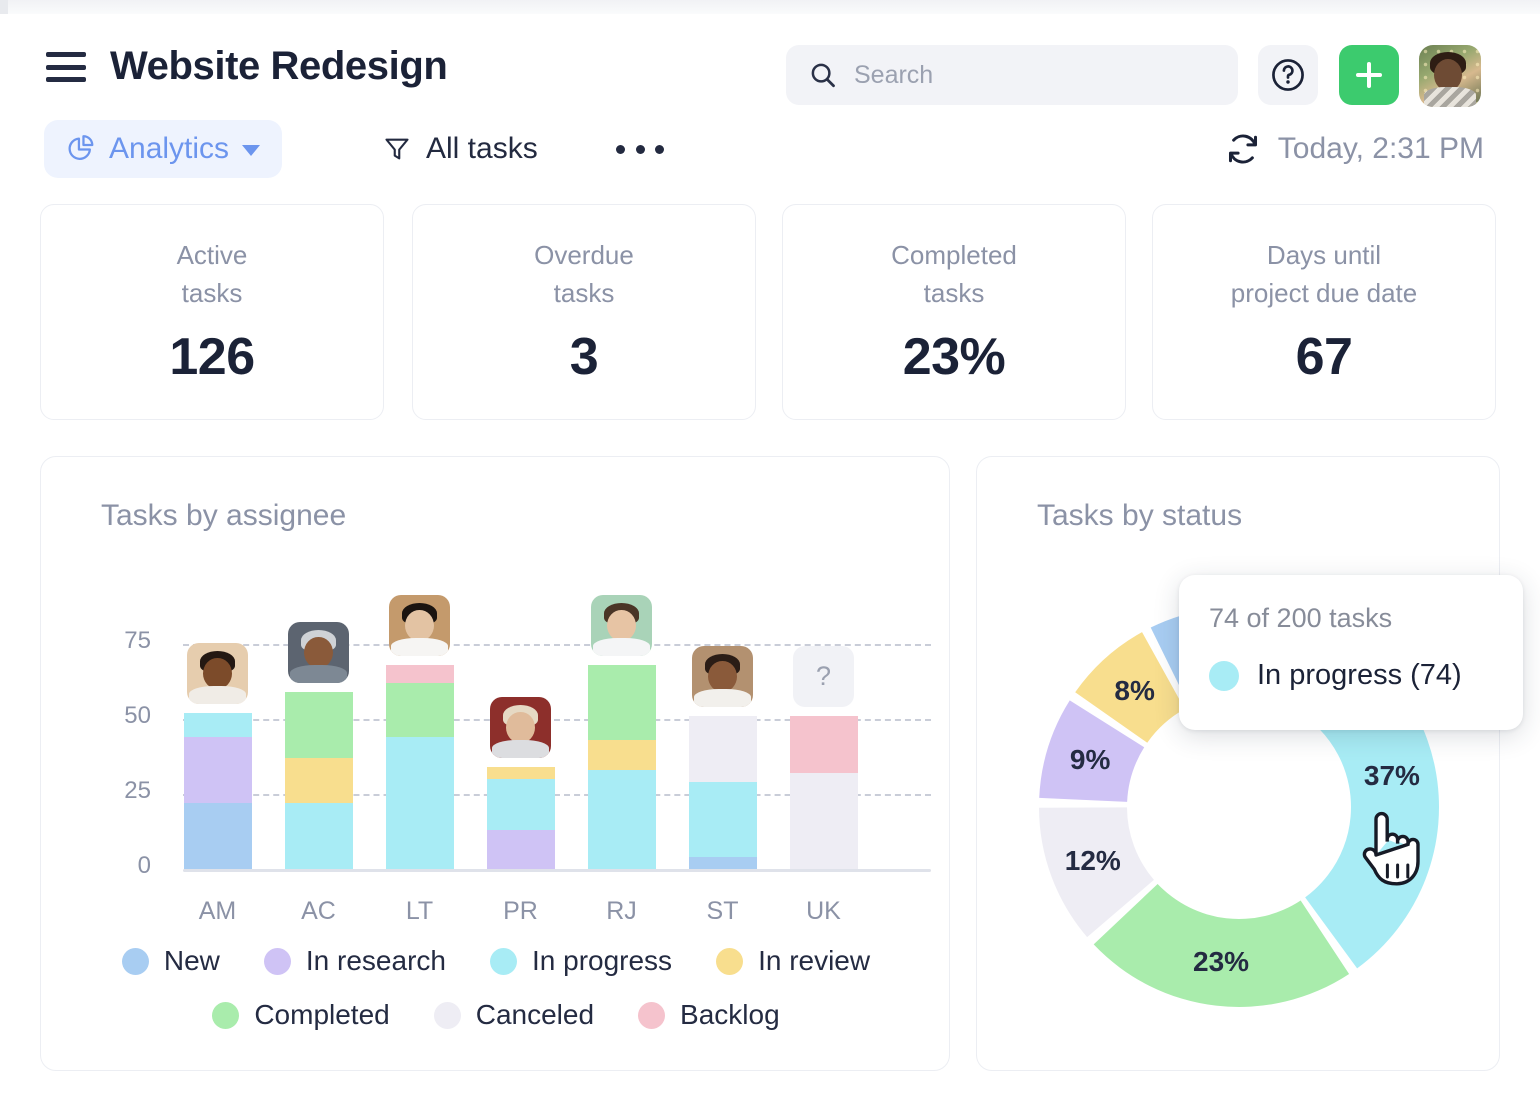 The width and height of the screenshot is (1540, 1116). Describe the element at coordinates (1134, 691) in the screenshot. I see `donut-slice-label: 8%` at that location.